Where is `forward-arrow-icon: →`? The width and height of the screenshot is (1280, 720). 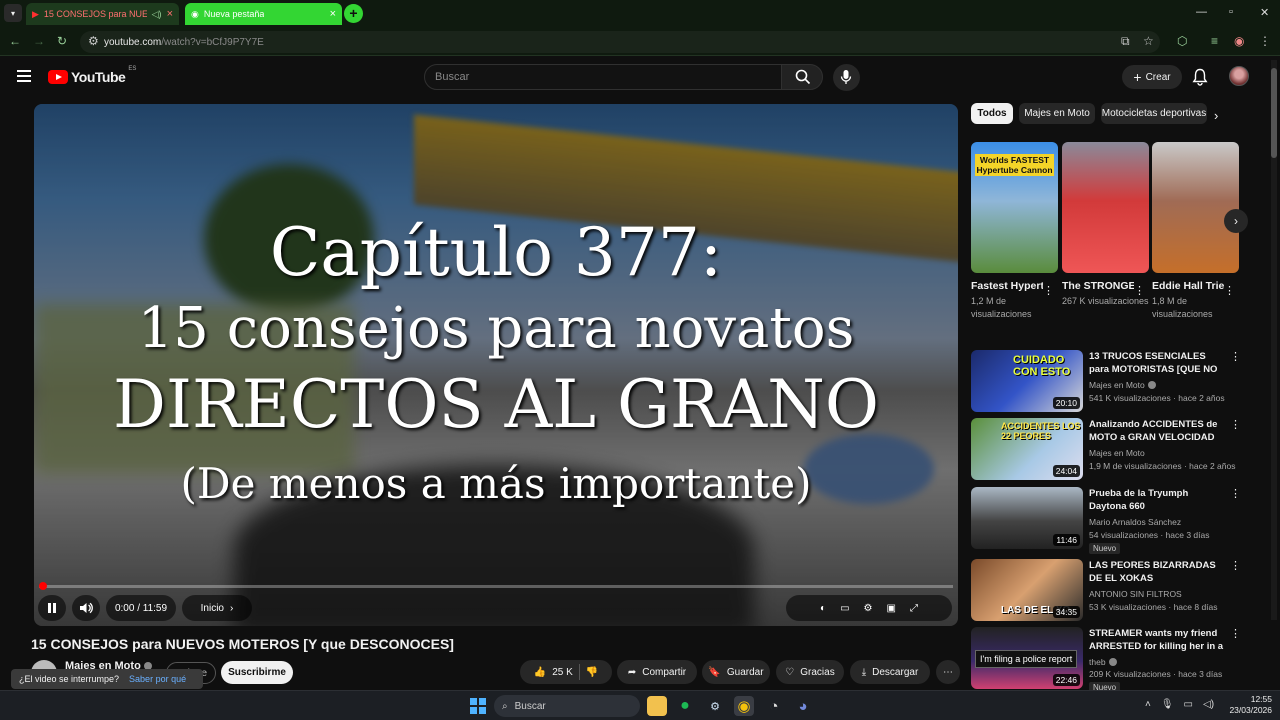 forward-arrow-icon: → is located at coordinates (39, 41).